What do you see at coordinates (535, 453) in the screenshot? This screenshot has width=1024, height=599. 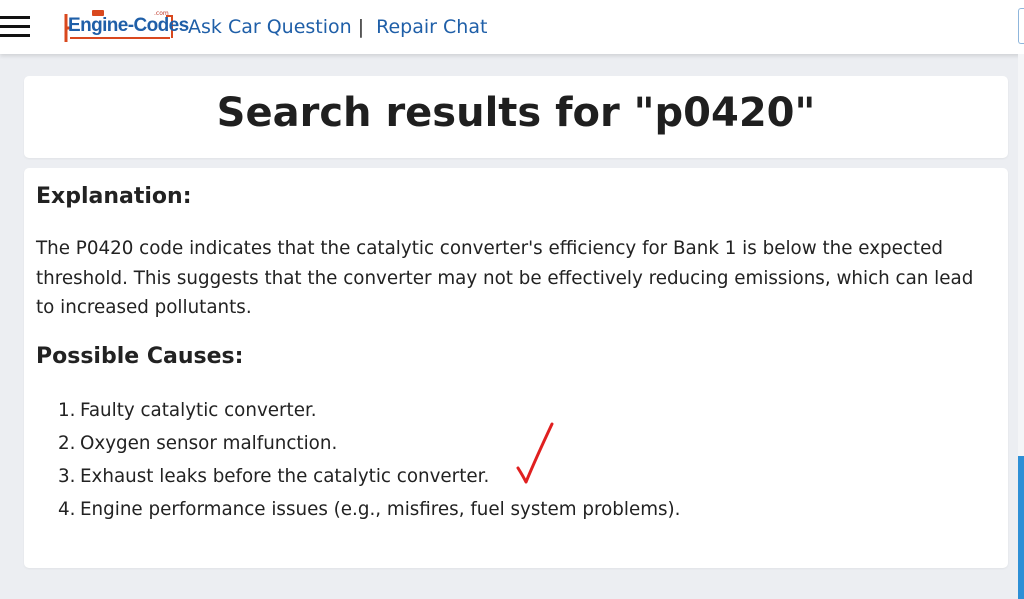 I see `checkmark-icon` at bounding box center [535, 453].